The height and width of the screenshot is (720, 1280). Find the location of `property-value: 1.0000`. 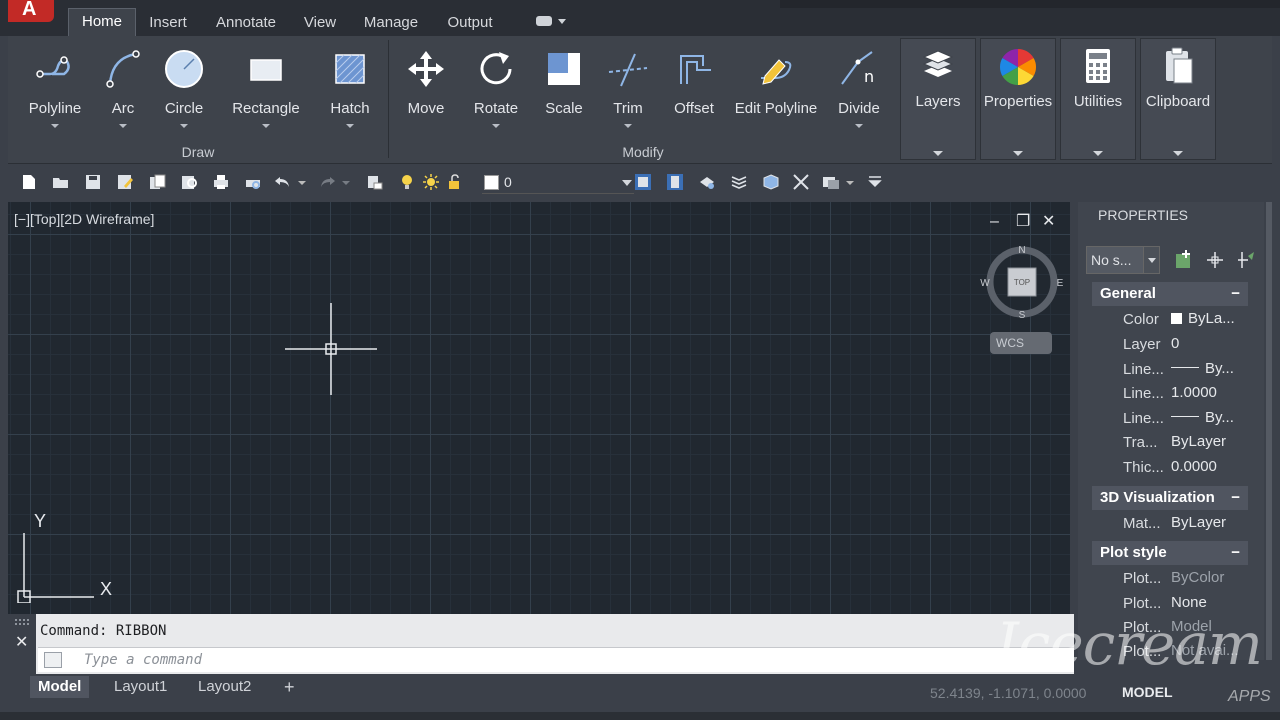

property-value: 1.0000 is located at coordinates (1210, 392).